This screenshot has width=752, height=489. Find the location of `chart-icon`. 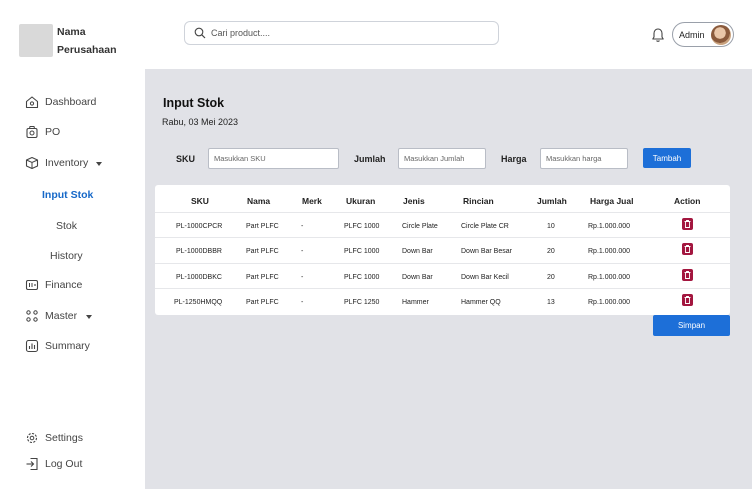

chart-icon is located at coordinates (32, 346).